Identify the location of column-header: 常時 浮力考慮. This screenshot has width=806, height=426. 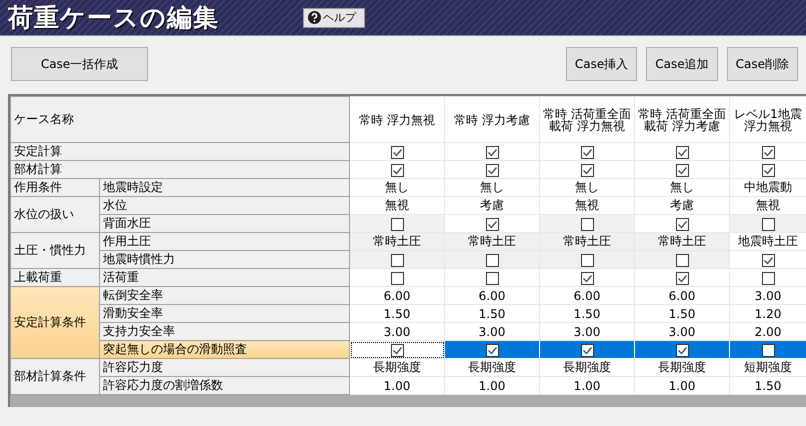
(492, 119).